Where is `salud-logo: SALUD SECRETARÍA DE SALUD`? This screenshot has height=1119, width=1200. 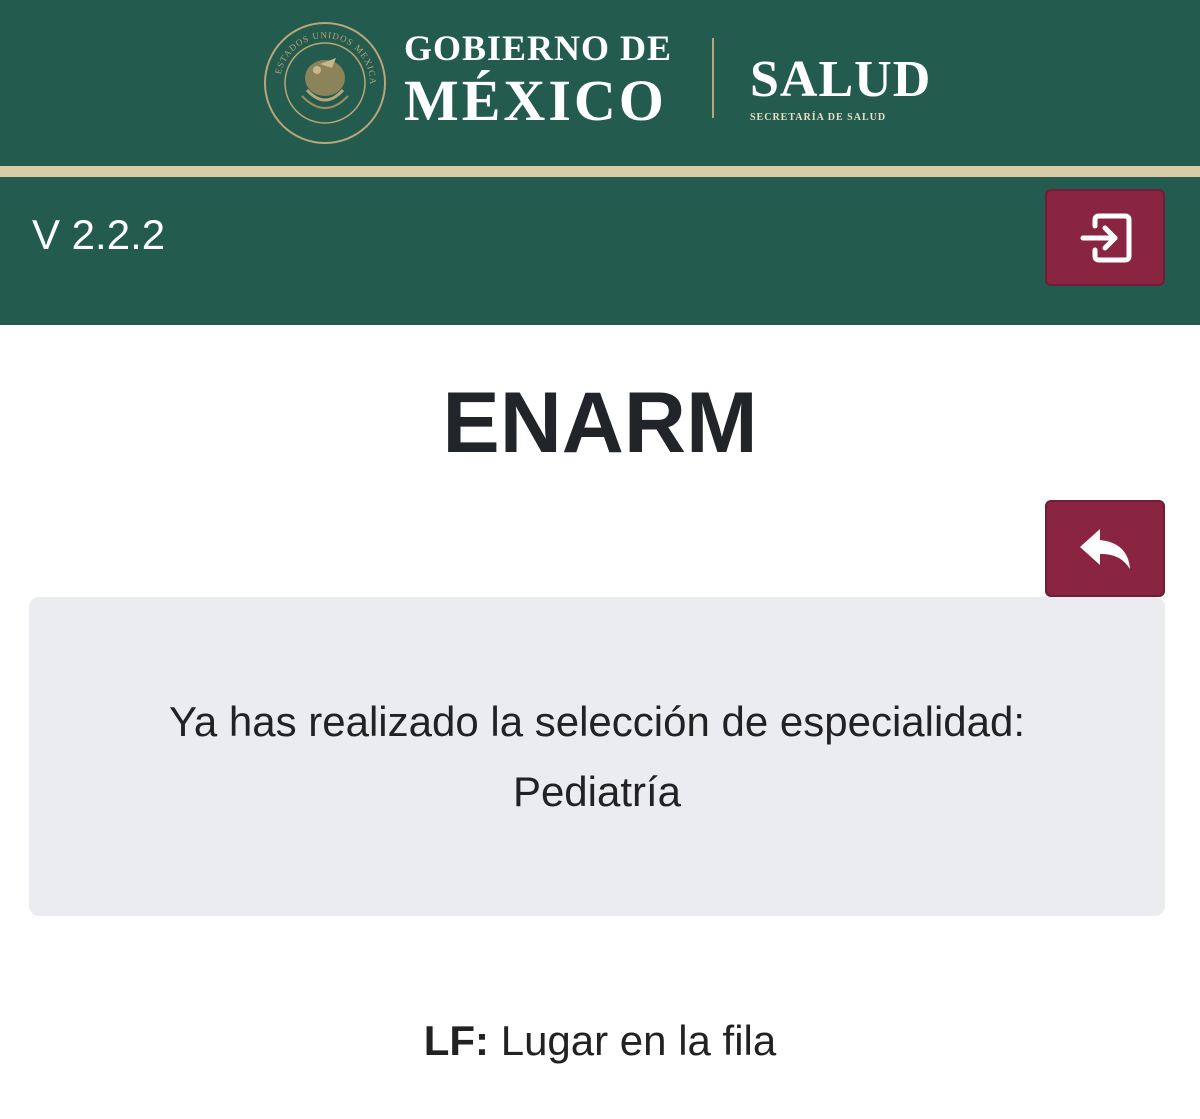 salud-logo: SALUD SECRETARÍA DE SALUD is located at coordinates (841, 87).